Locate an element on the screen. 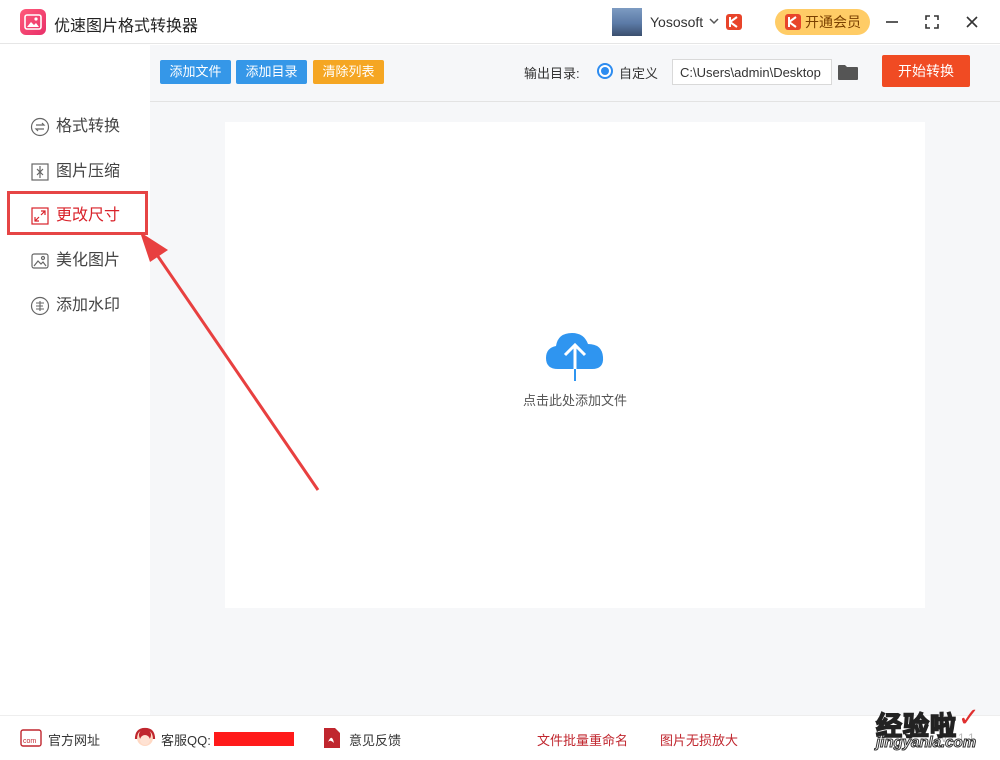  custom-dir-label: 自定义 is located at coordinates (638, 72).